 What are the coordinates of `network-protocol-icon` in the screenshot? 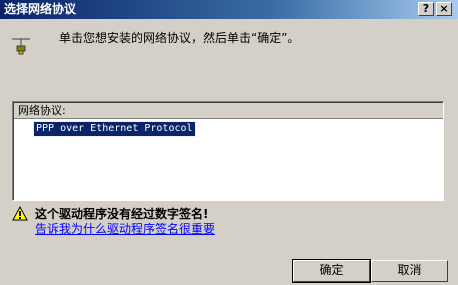 It's located at (21, 46).